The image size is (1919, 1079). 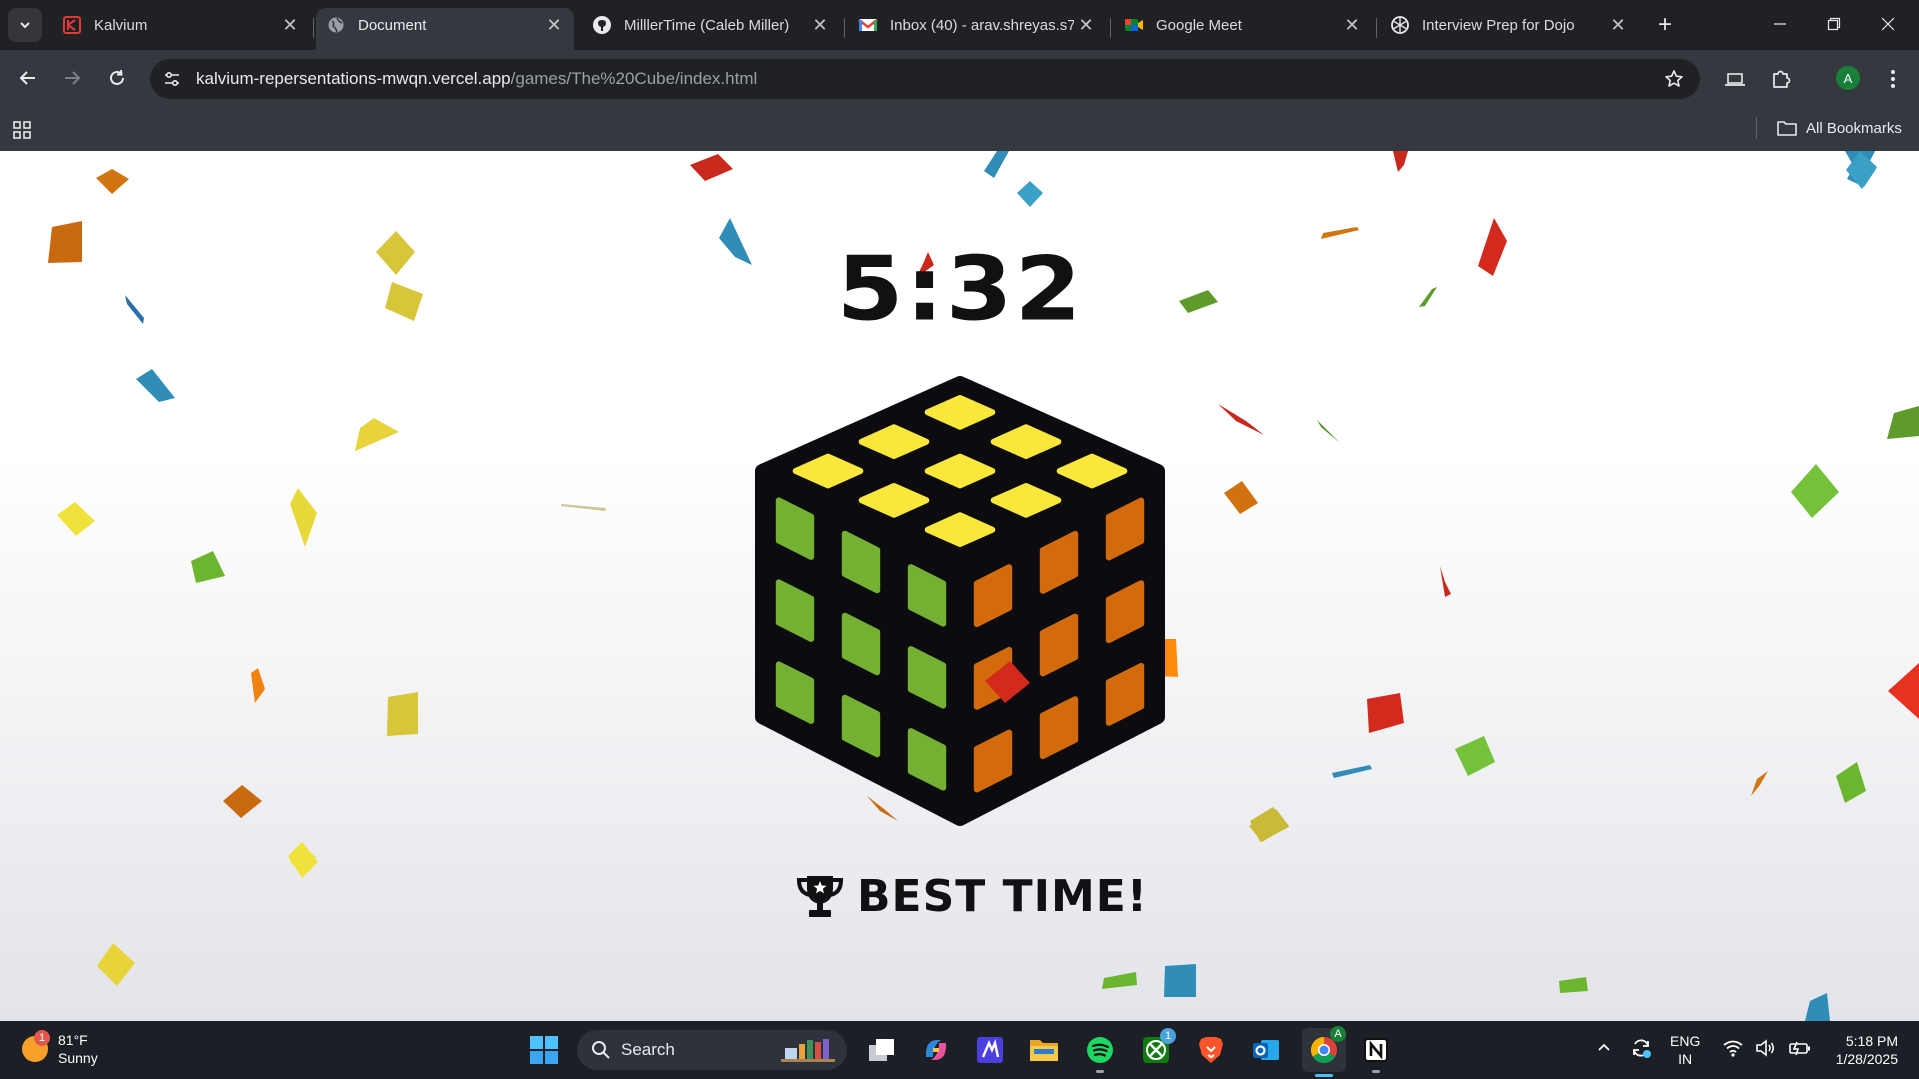 I want to click on volume-icon, so click(x=1765, y=1048).